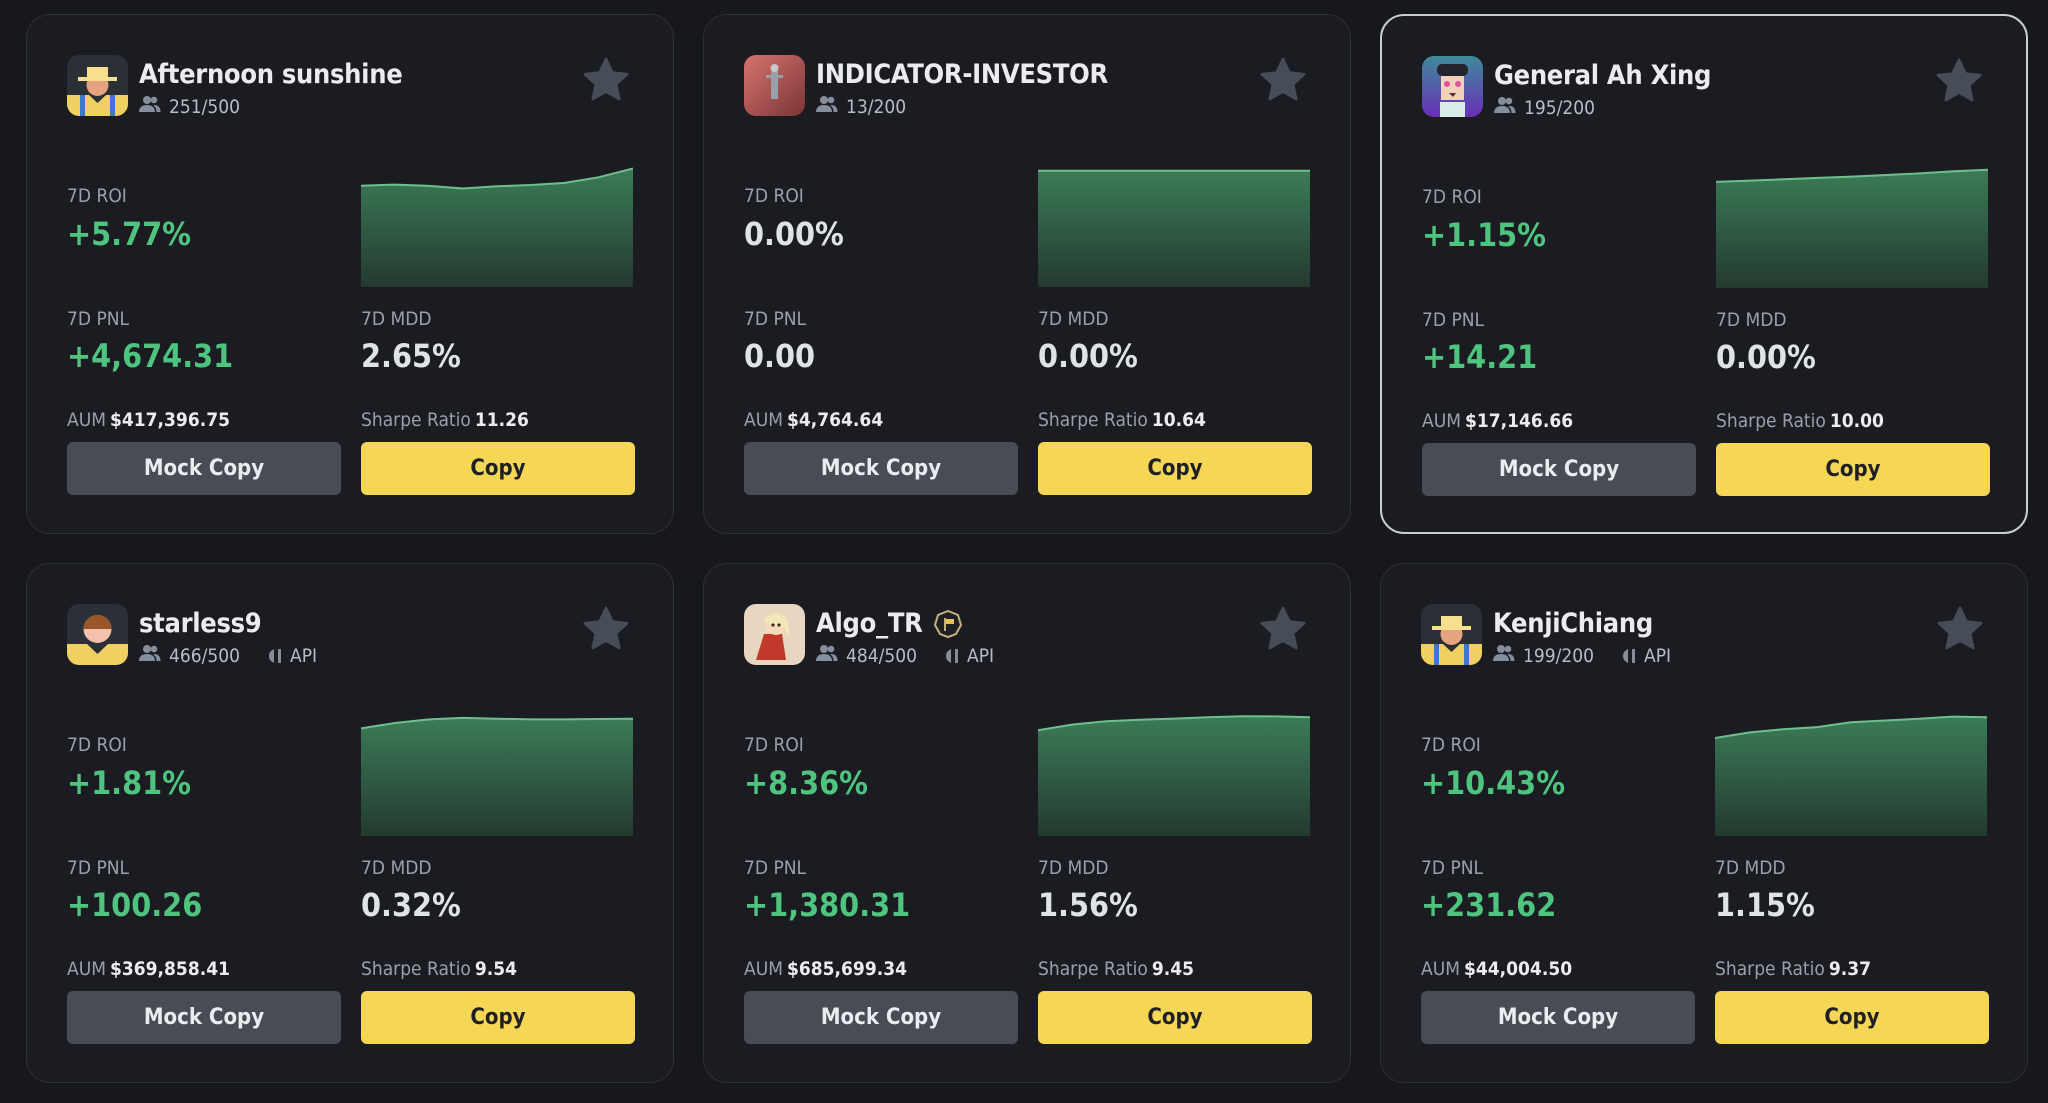 Image resolution: width=2048 pixels, height=1103 pixels. What do you see at coordinates (304, 655) in the screenshot?
I see `api-label: API` at bounding box center [304, 655].